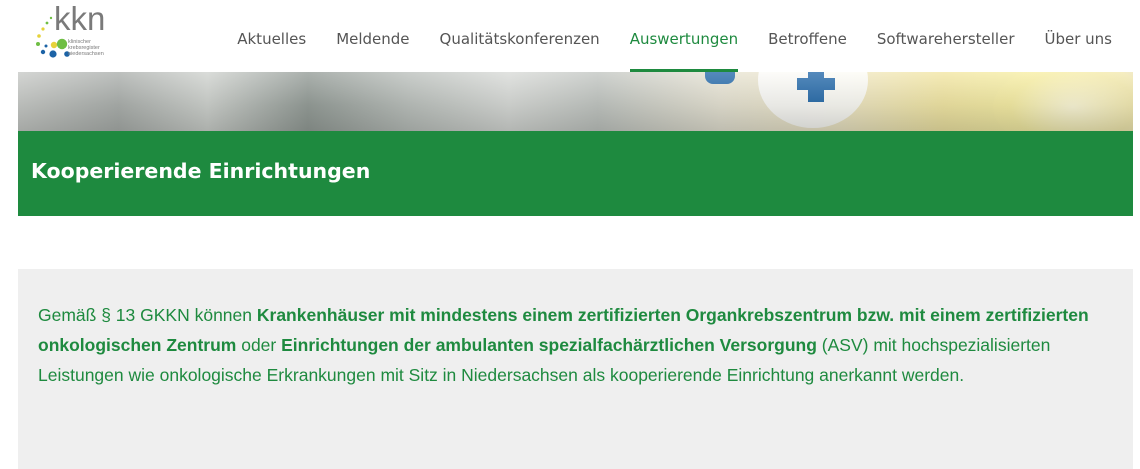  Describe the element at coordinates (86, 54) in the screenshot. I see `logo-subline: niedersachsen` at that location.